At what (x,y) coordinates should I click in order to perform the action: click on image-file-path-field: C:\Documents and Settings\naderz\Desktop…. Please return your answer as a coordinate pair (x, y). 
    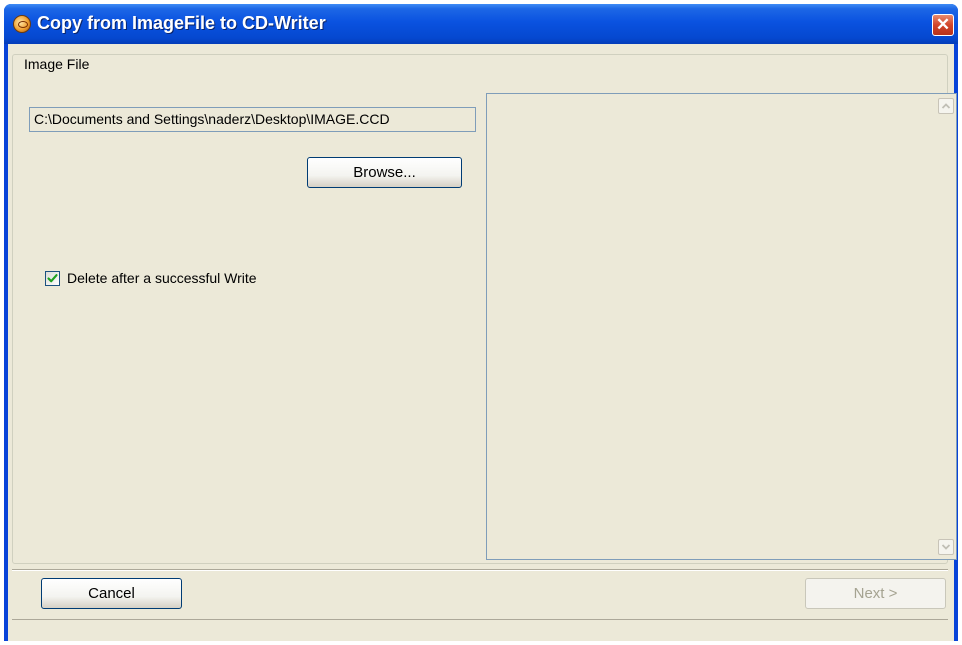
    Looking at the image, I should click on (252, 119).